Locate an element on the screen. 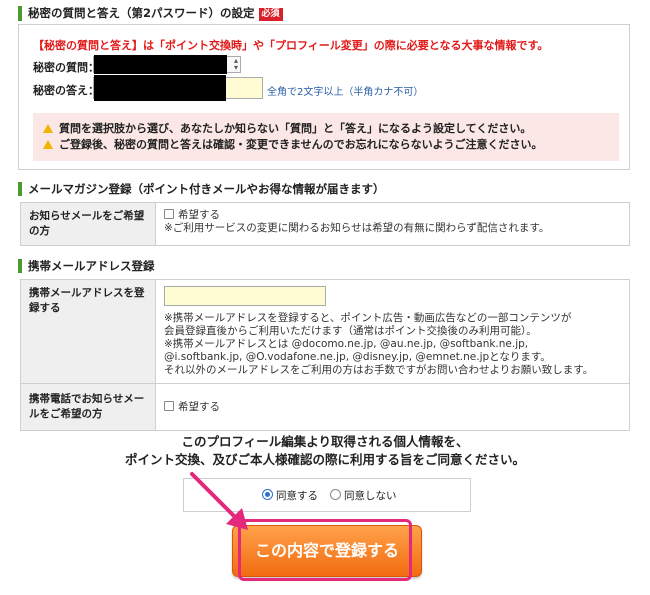 Image resolution: width=650 pixels, height=595 pixels. mobile-note-1: ※携帯メールアドレスを登録すると、ポイント広告・動画広告などの一部コンテンツが is located at coordinates (368, 318).